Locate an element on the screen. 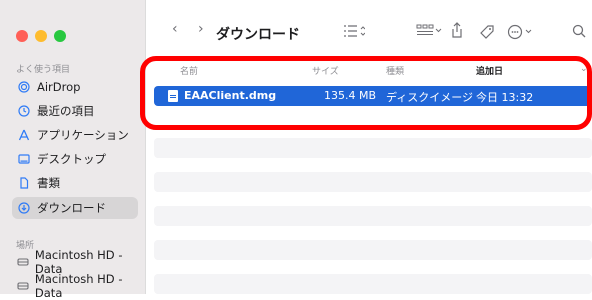 Image resolution: width=592 pixels, height=300 pixels. desktop-icon is located at coordinates (24, 159).